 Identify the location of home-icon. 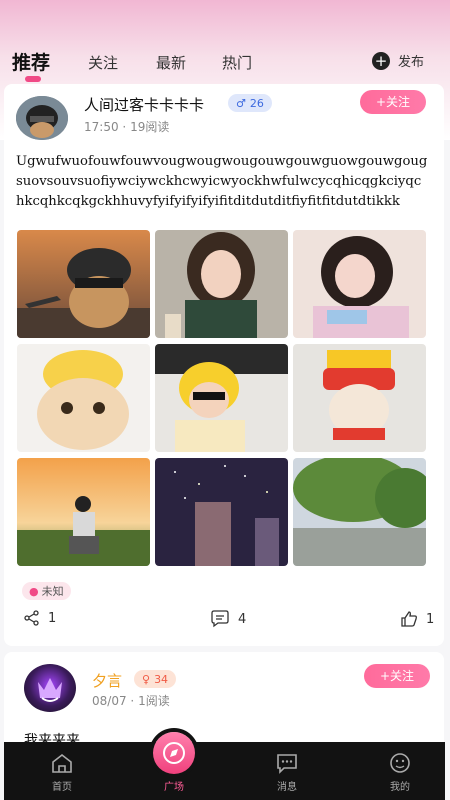
(62, 763).